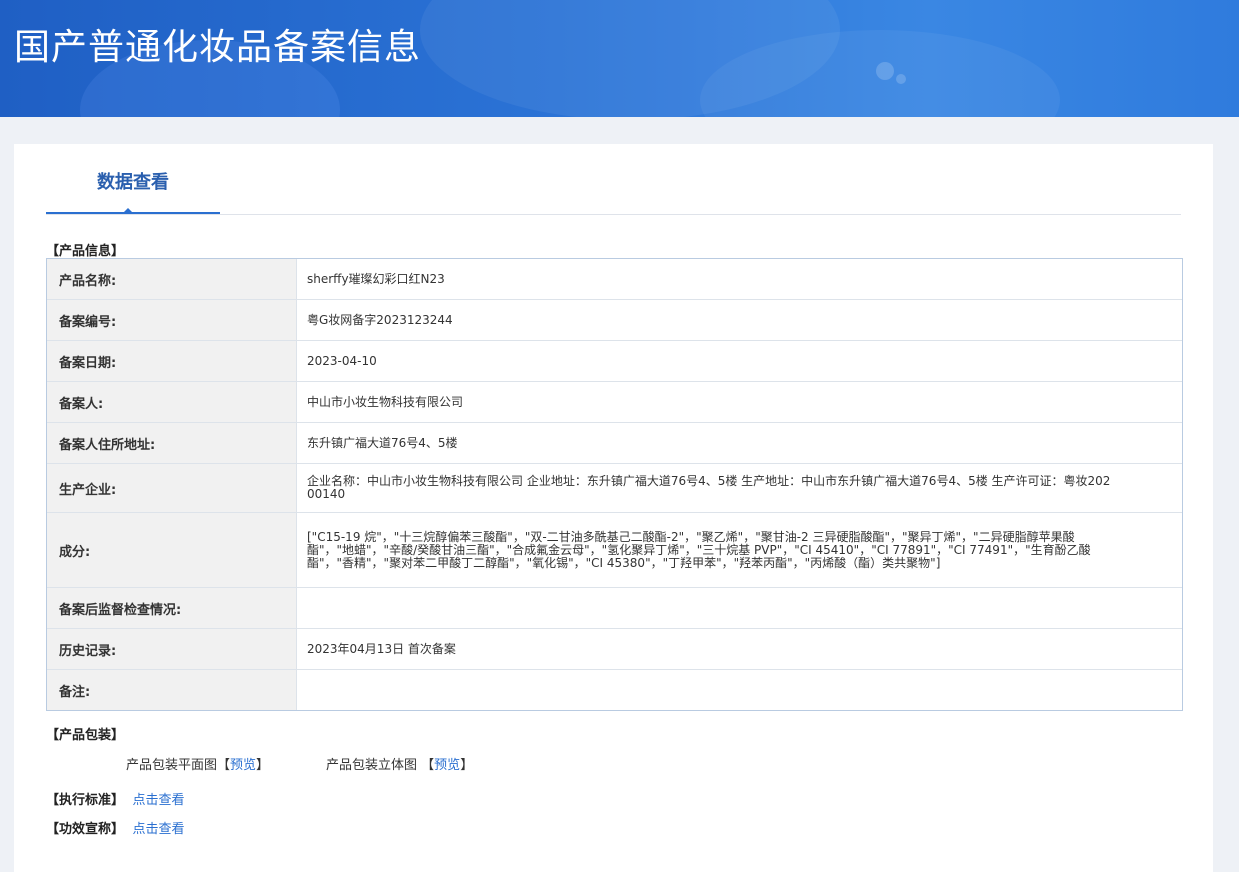 This screenshot has height=872, width=1239. I want to click on page-title: 国产普通化妆品备案信息, so click(218, 47).